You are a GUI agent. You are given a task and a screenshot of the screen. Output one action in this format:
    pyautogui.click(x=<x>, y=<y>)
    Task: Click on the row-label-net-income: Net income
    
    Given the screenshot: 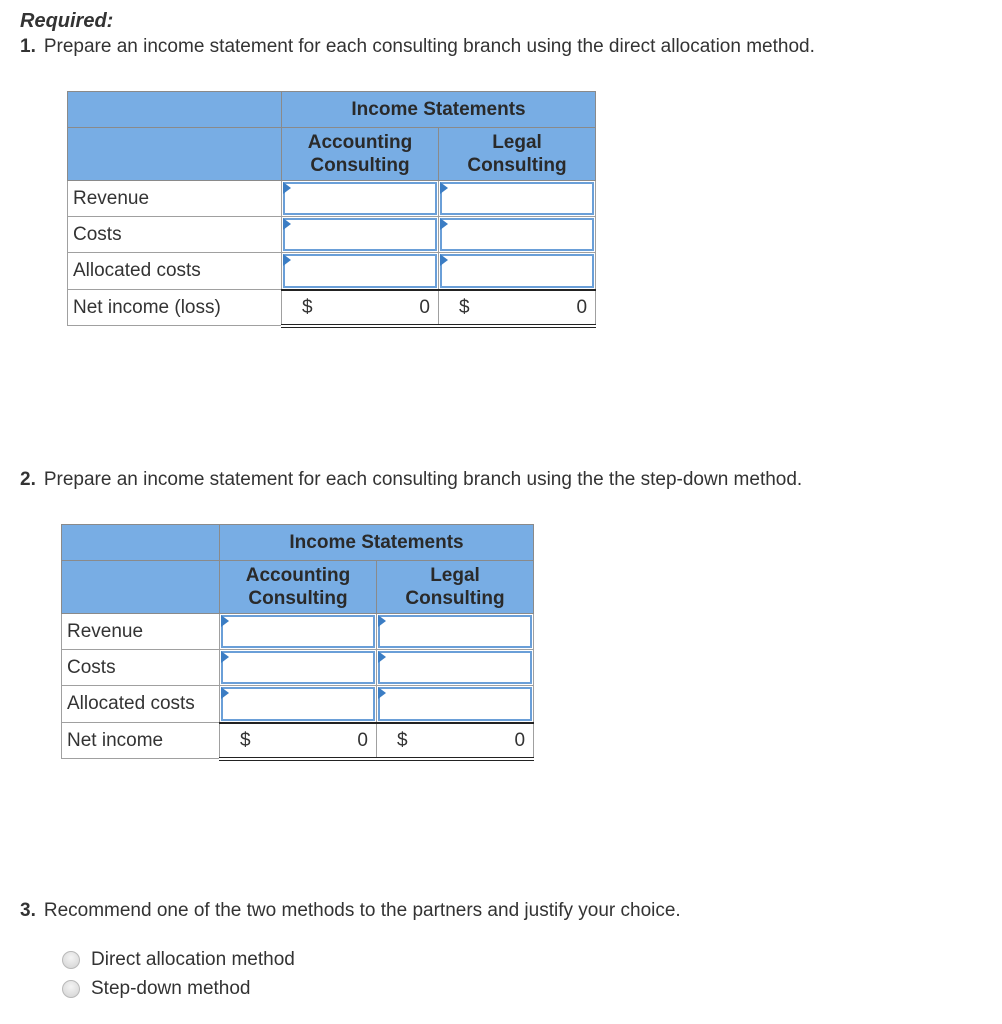 What is the action you would take?
    pyautogui.click(x=140, y=740)
    